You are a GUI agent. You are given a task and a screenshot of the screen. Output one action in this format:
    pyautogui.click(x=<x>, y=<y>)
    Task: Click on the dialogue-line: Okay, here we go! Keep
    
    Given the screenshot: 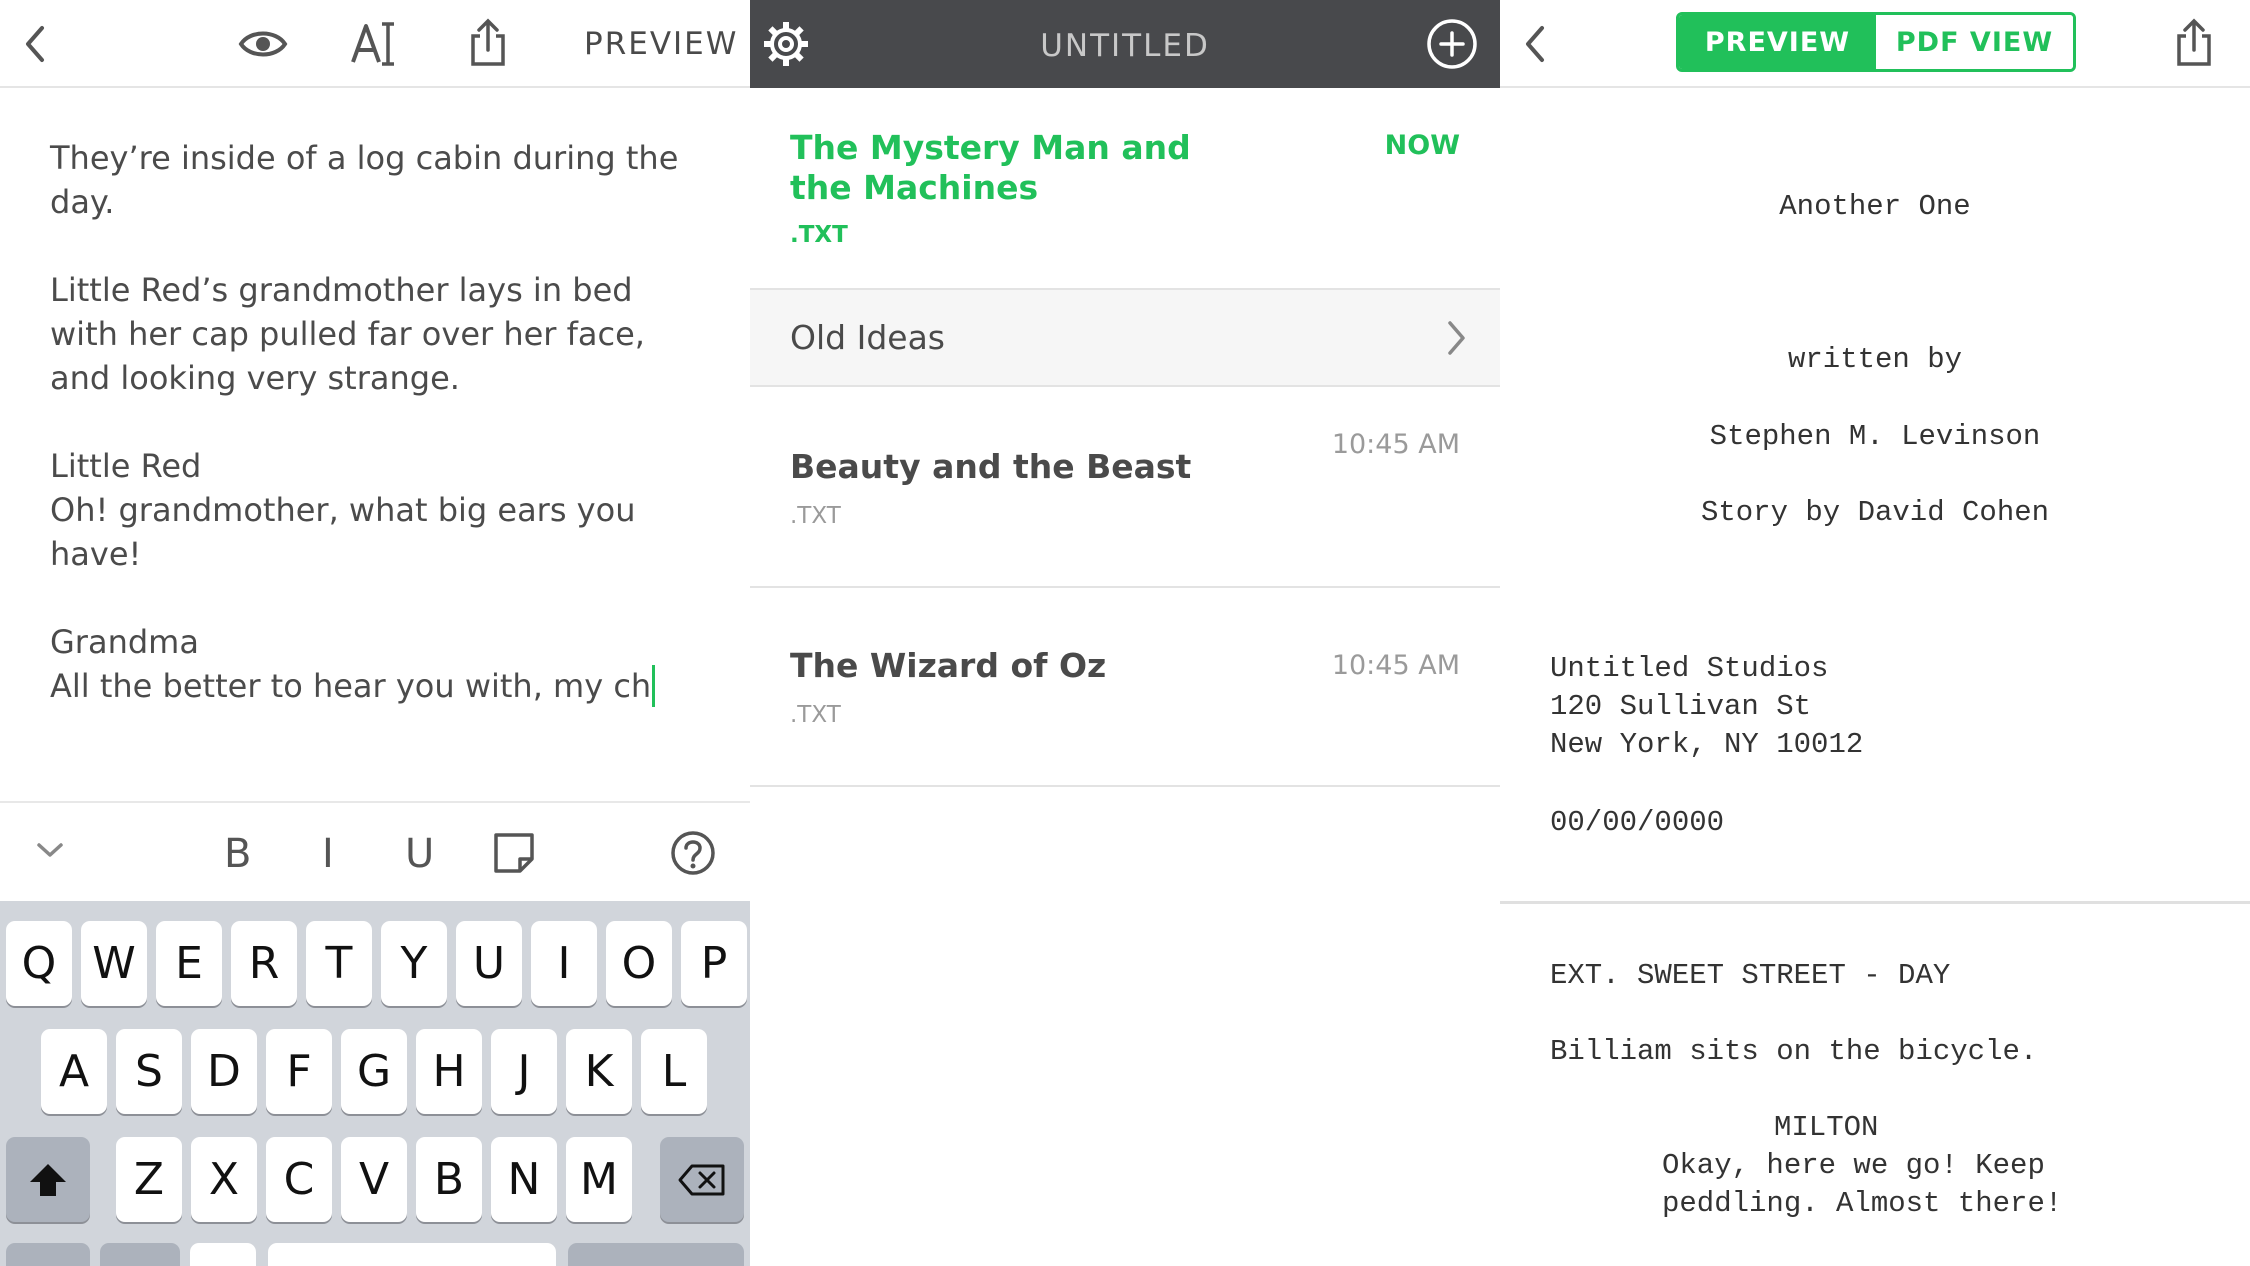 What is the action you would take?
    pyautogui.click(x=1853, y=1165)
    